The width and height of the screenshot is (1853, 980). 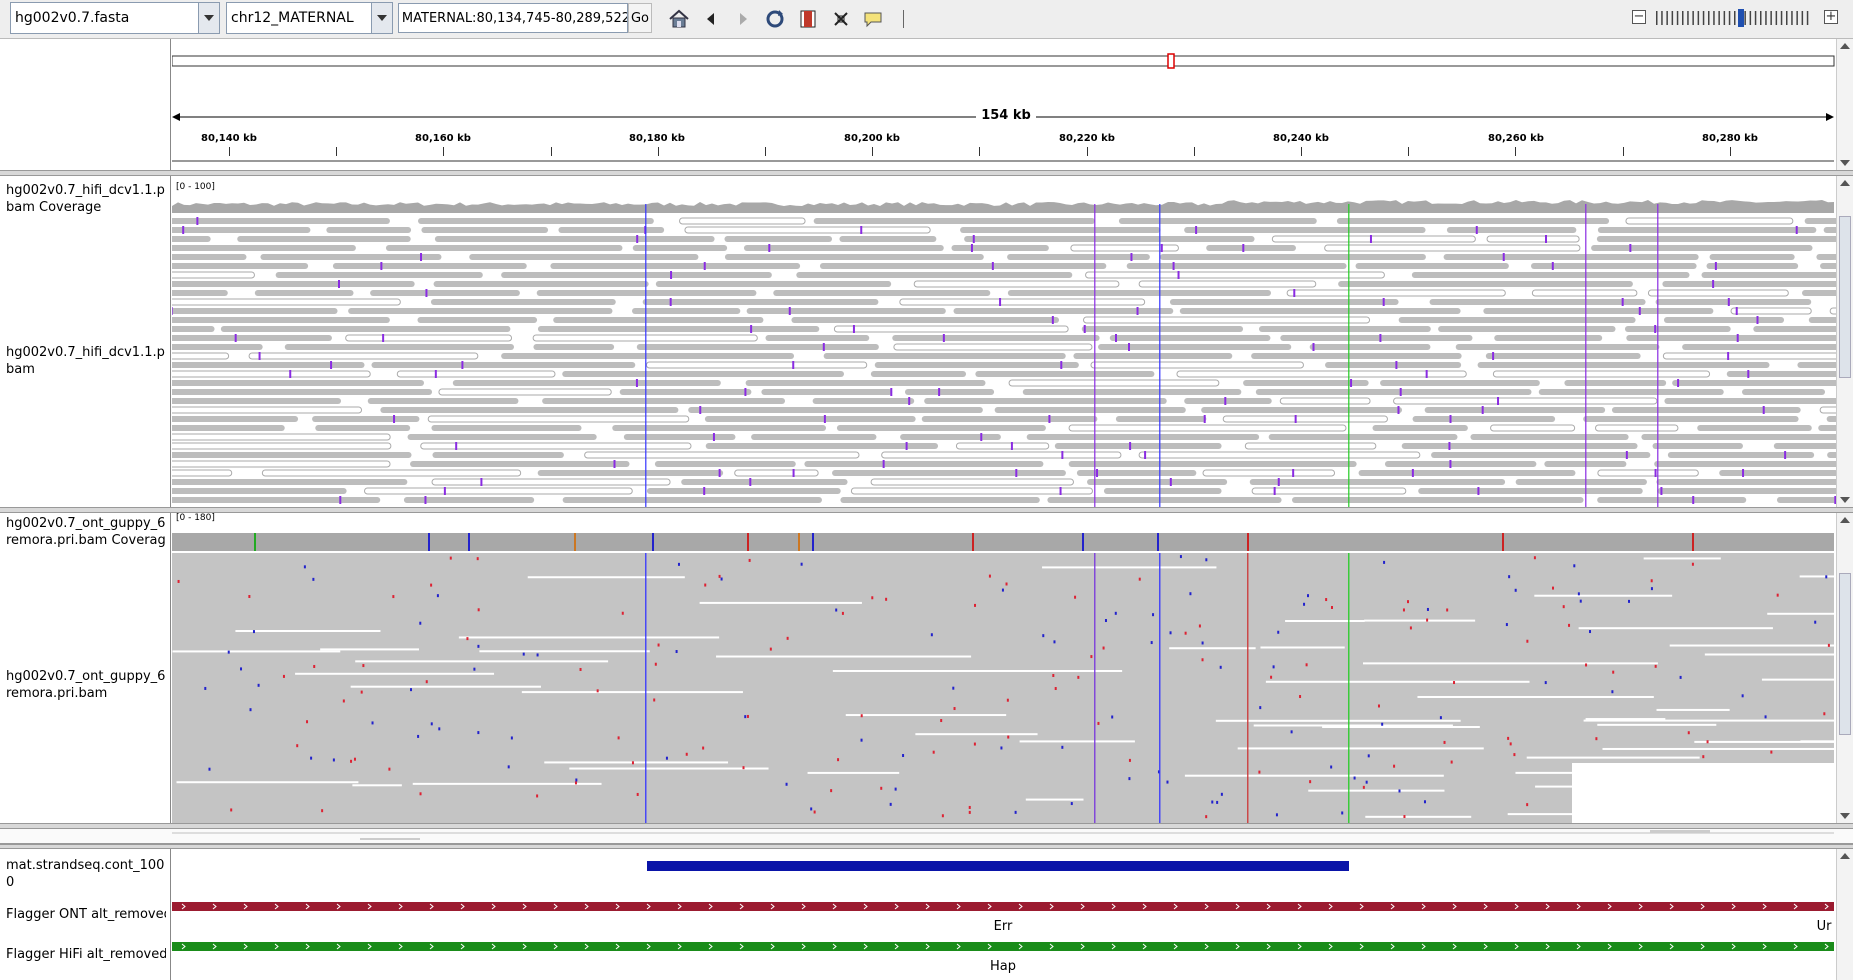 I want to click on flagger-hifi-feature, so click(x=1003, y=946).